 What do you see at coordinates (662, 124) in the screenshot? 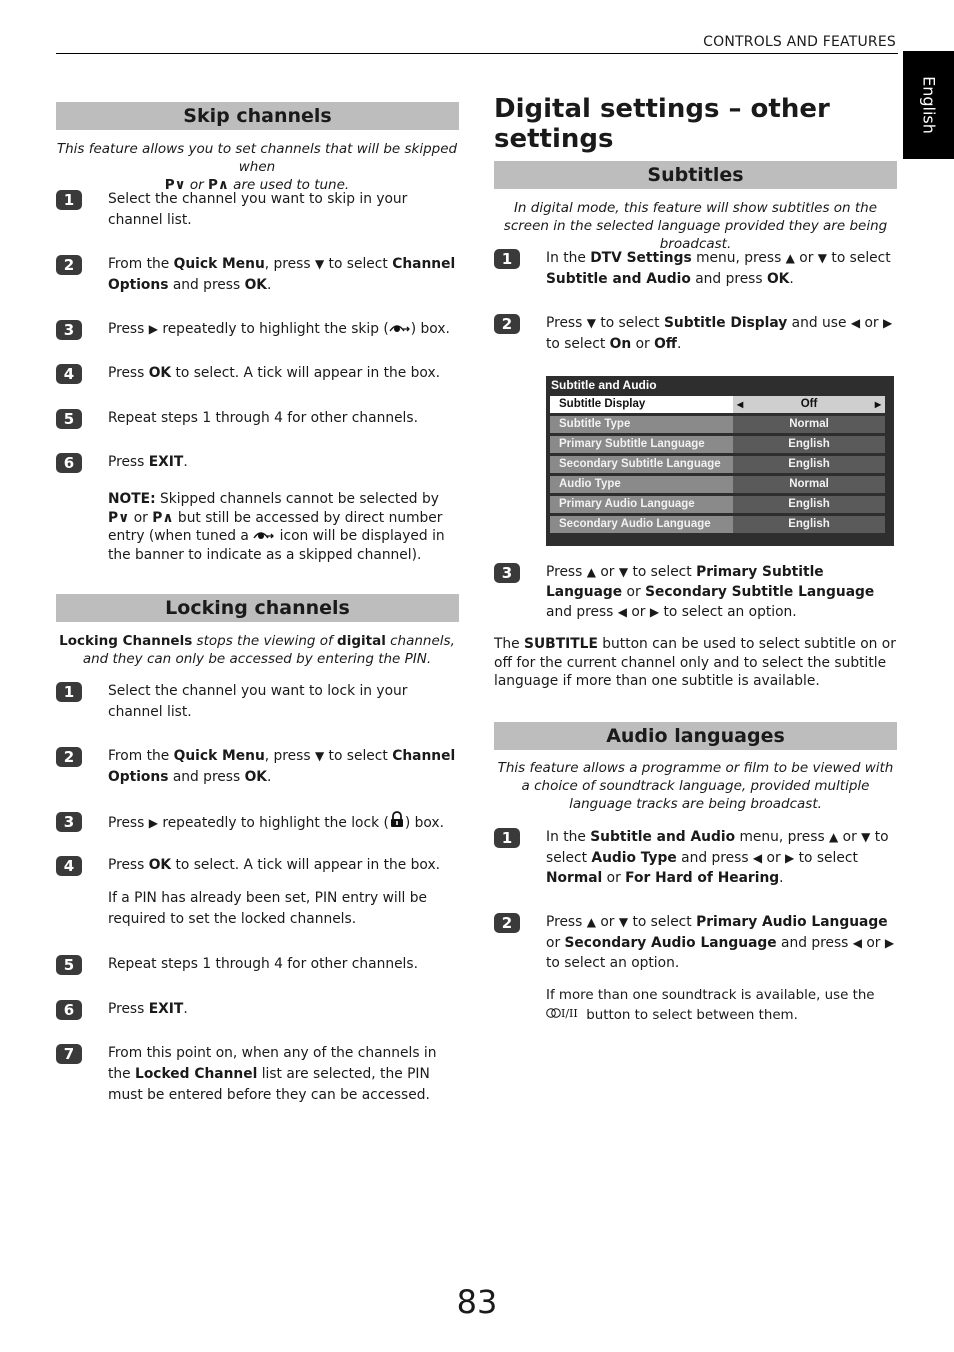
I see `page-title: Digital settings – other settings` at bounding box center [662, 124].